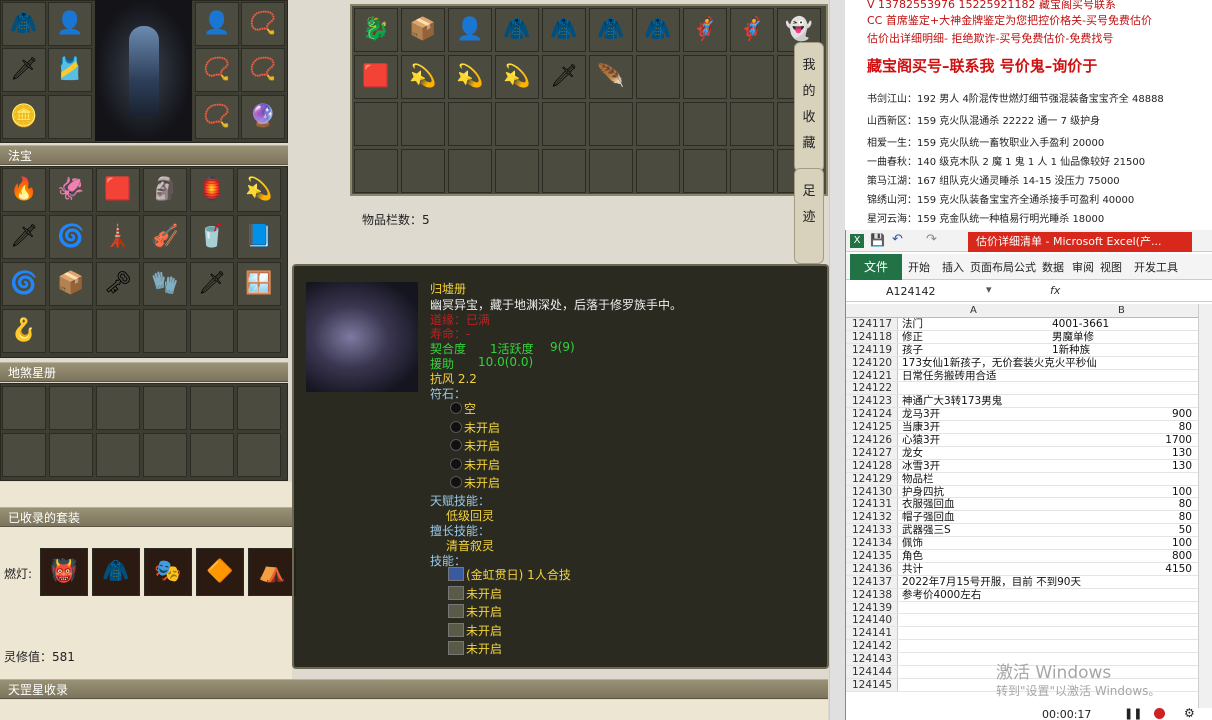 This screenshot has width=1212, height=720. Describe the element at coordinates (911, 291) in the screenshot. I see `name-box: A124142` at that location.